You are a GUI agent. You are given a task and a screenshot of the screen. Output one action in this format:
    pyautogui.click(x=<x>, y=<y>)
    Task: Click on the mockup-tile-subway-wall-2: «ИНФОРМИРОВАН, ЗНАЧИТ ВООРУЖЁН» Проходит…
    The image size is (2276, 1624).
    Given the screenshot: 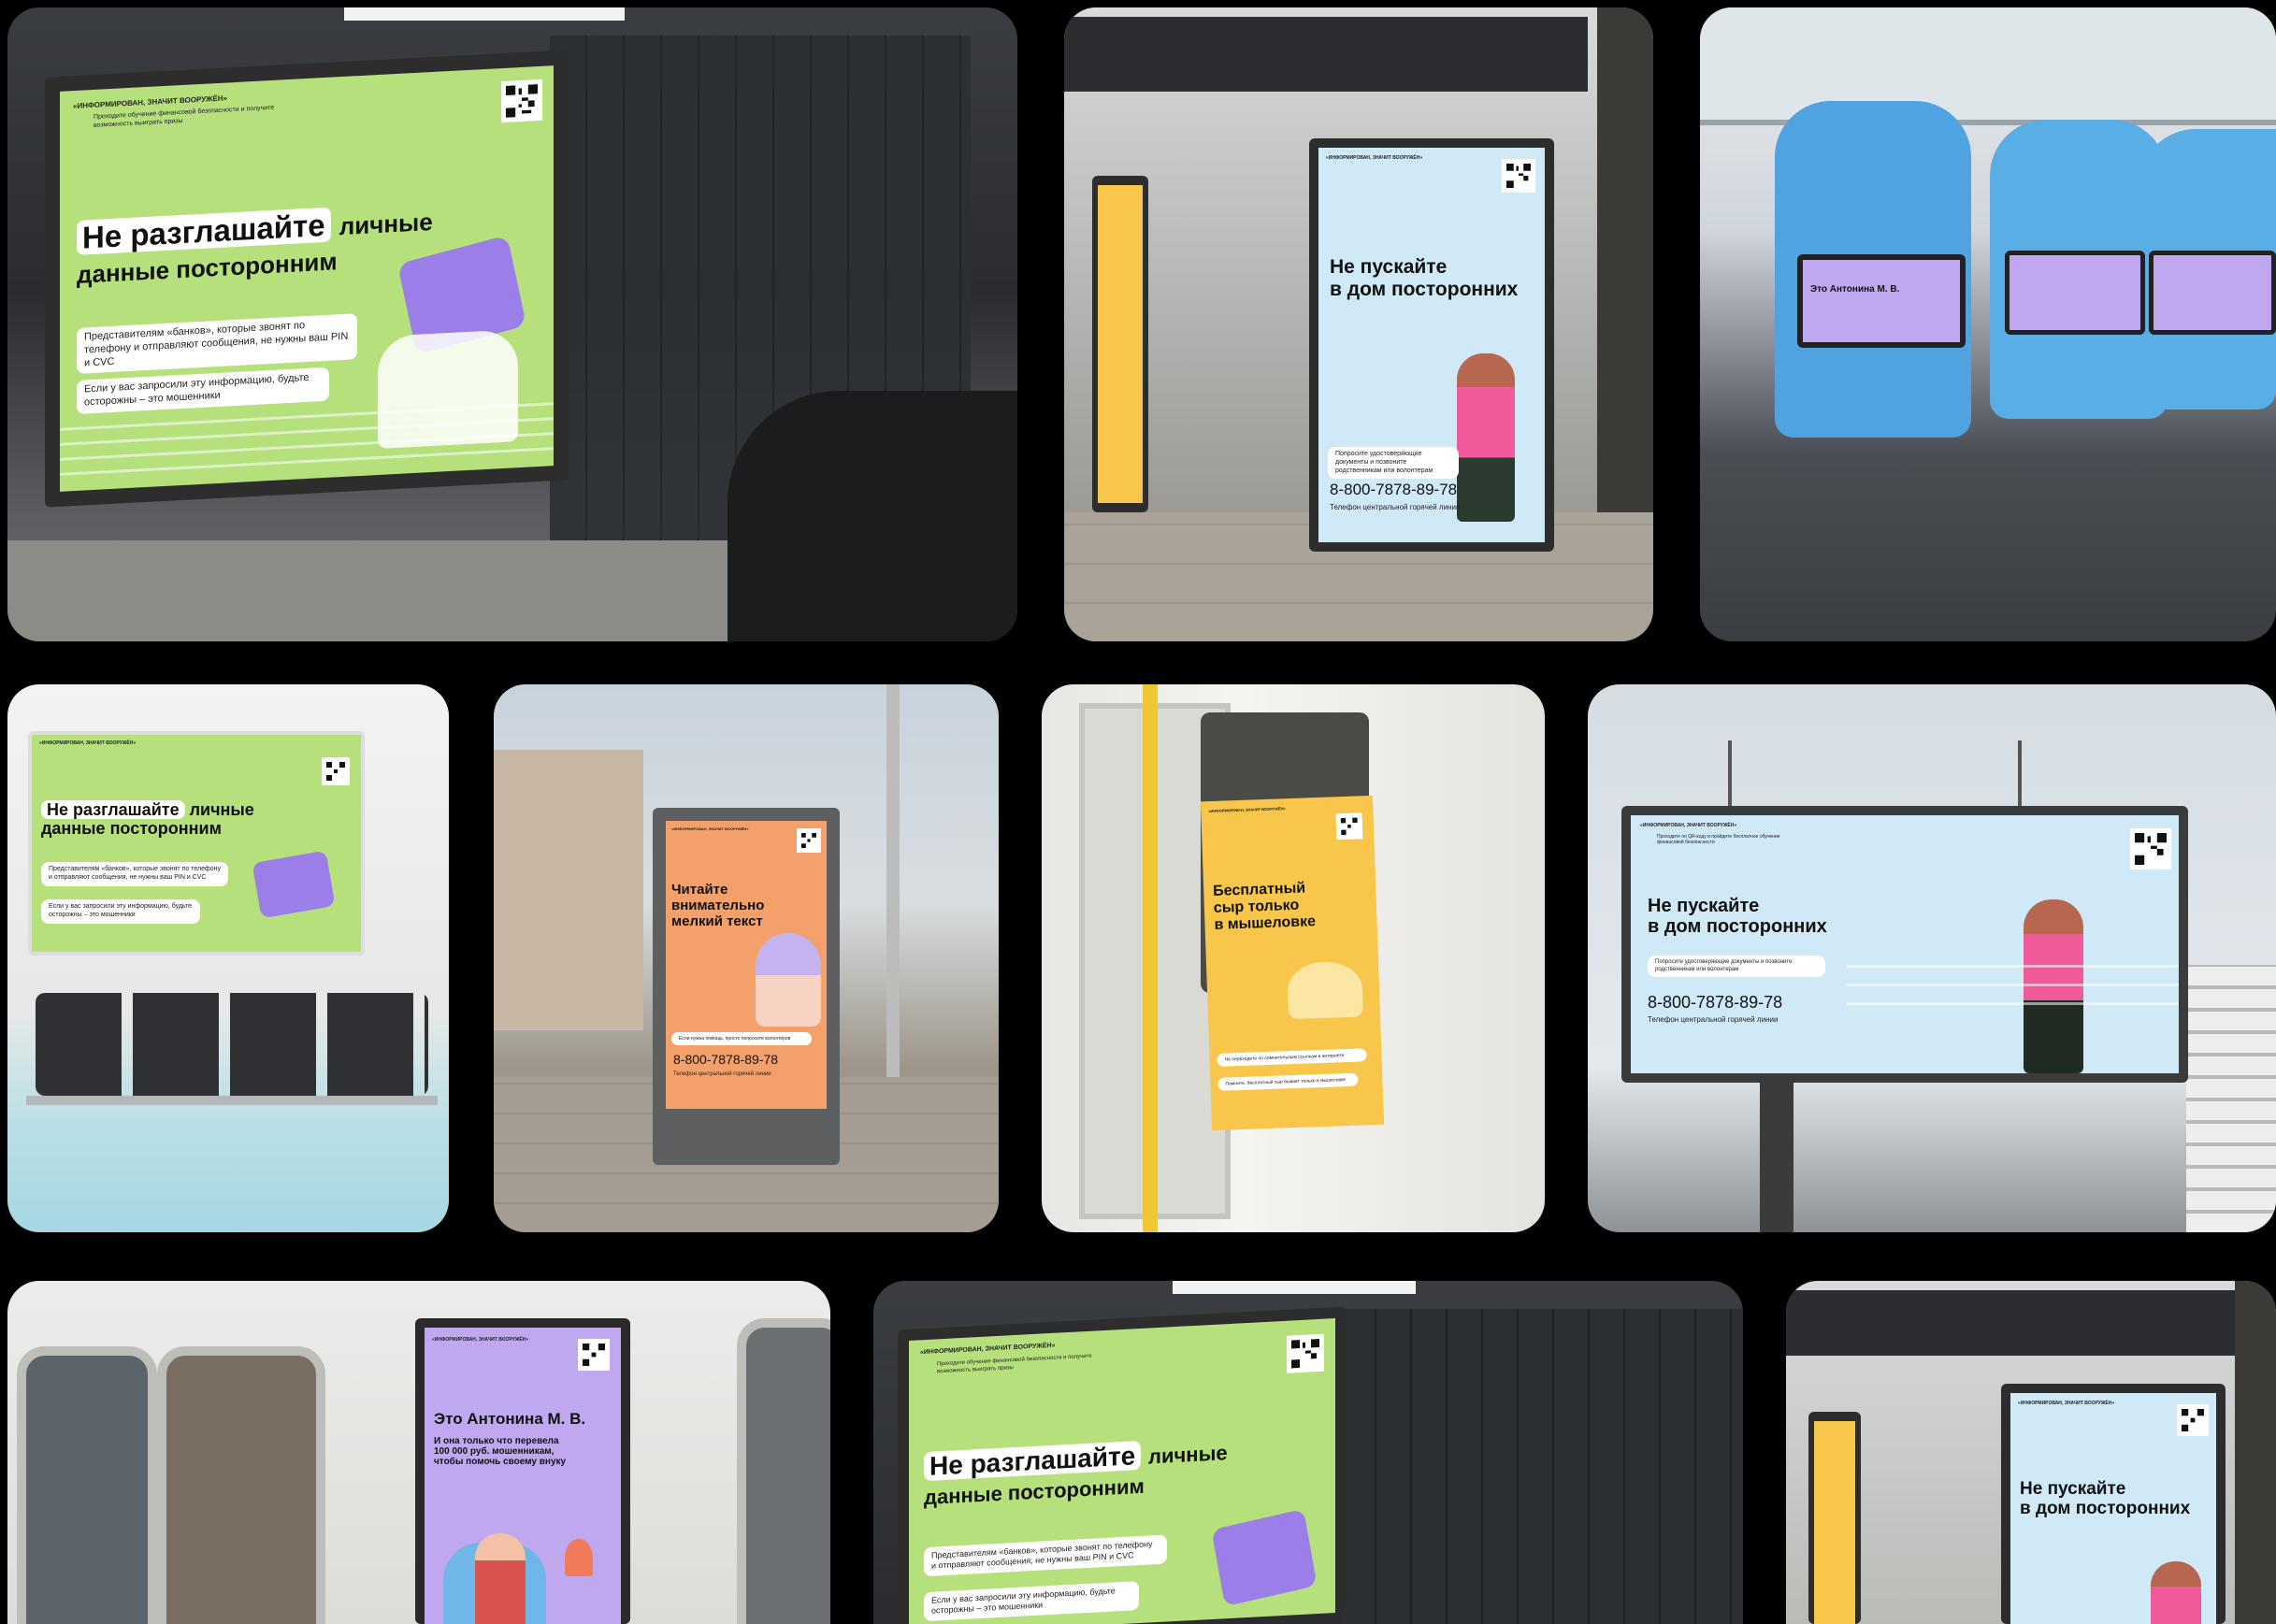 What is the action you would take?
    pyautogui.click(x=1308, y=1452)
    